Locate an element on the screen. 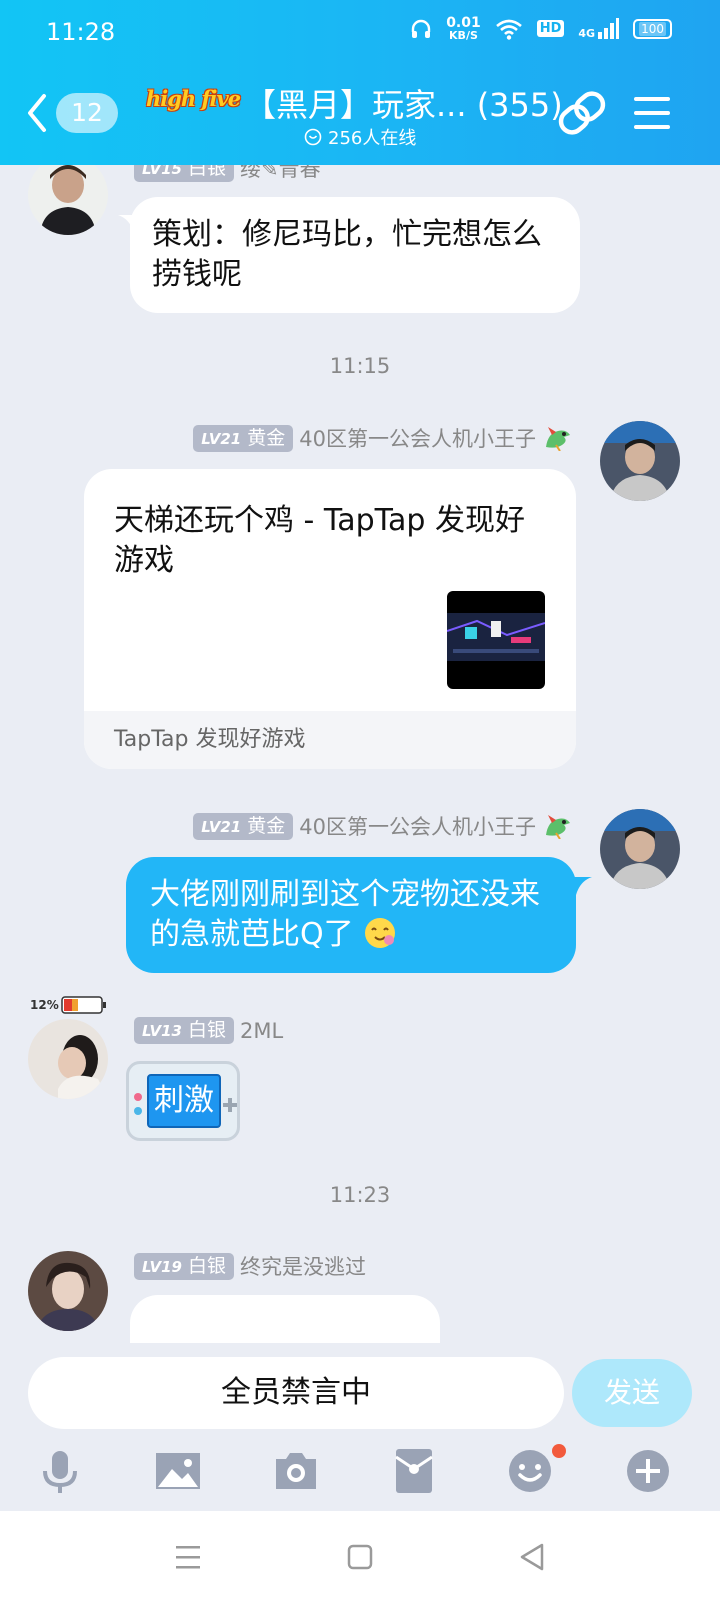  camera-icon is located at coordinates (296, 1471).